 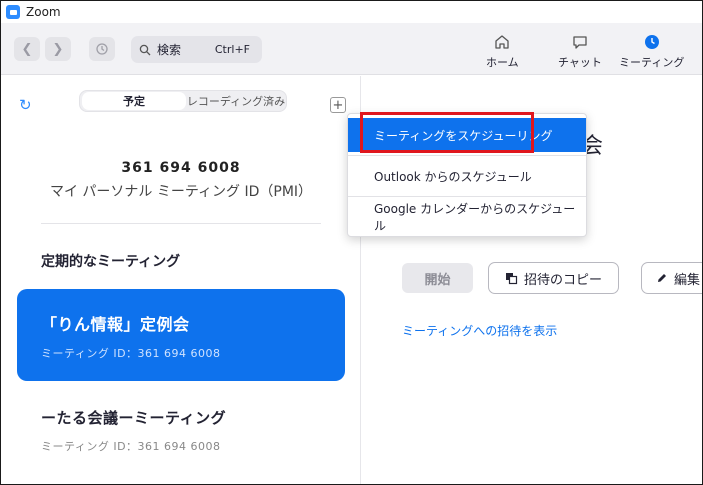 I want to click on back-button: ❮, so click(x=27, y=49).